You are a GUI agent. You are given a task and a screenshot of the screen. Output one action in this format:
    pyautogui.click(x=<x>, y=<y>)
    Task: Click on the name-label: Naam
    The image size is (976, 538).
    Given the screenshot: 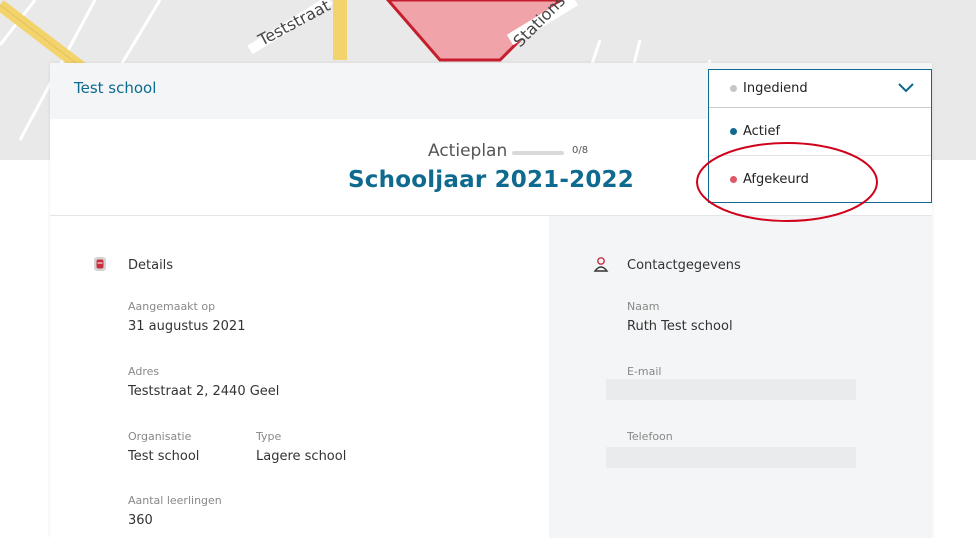 What is the action you would take?
    pyautogui.click(x=643, y=306)
    